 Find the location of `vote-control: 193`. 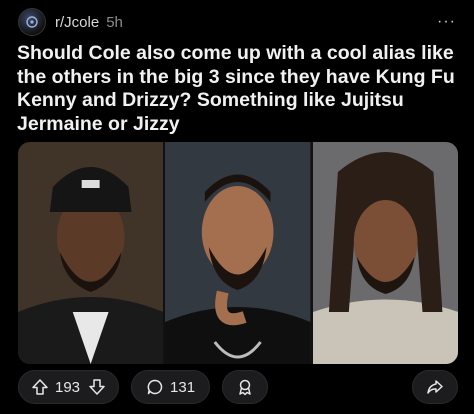

vote-control: 193 is located at coordinates (69, 387).